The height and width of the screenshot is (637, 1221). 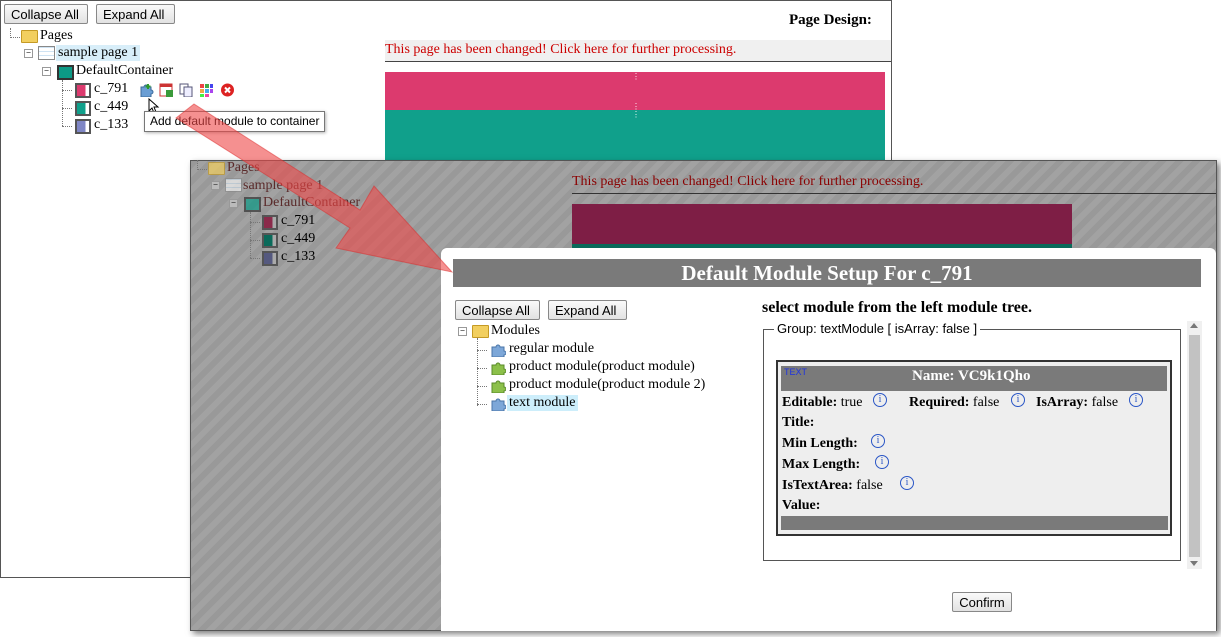 I want to click on annotation-arrow-icon, so click(x=314, y=188).